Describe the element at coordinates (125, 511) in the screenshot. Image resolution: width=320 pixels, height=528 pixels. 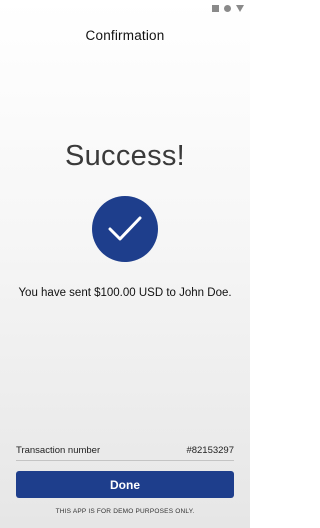
I see `demo-disclaimer: THIS APP IS FOR DEMO PURPOSES ONLY.` at that location.